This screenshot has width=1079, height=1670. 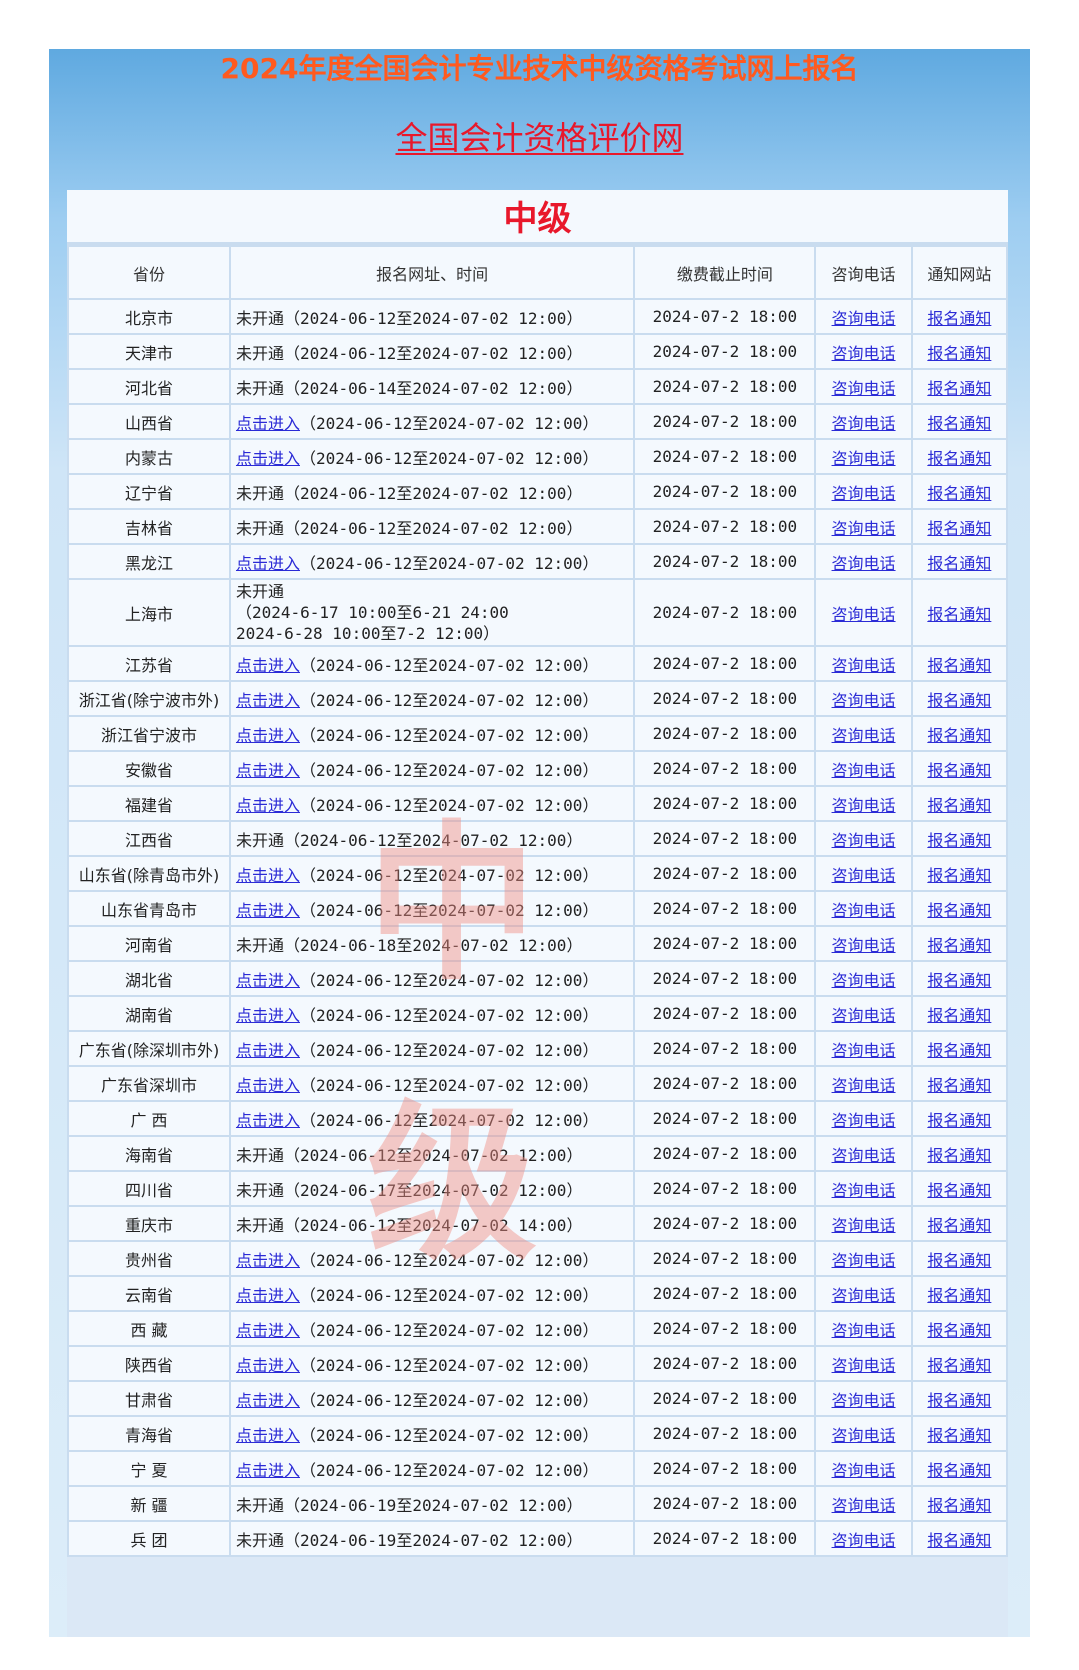 I want to click on notice-cell: 报名通知, so click(x=959, y=612).